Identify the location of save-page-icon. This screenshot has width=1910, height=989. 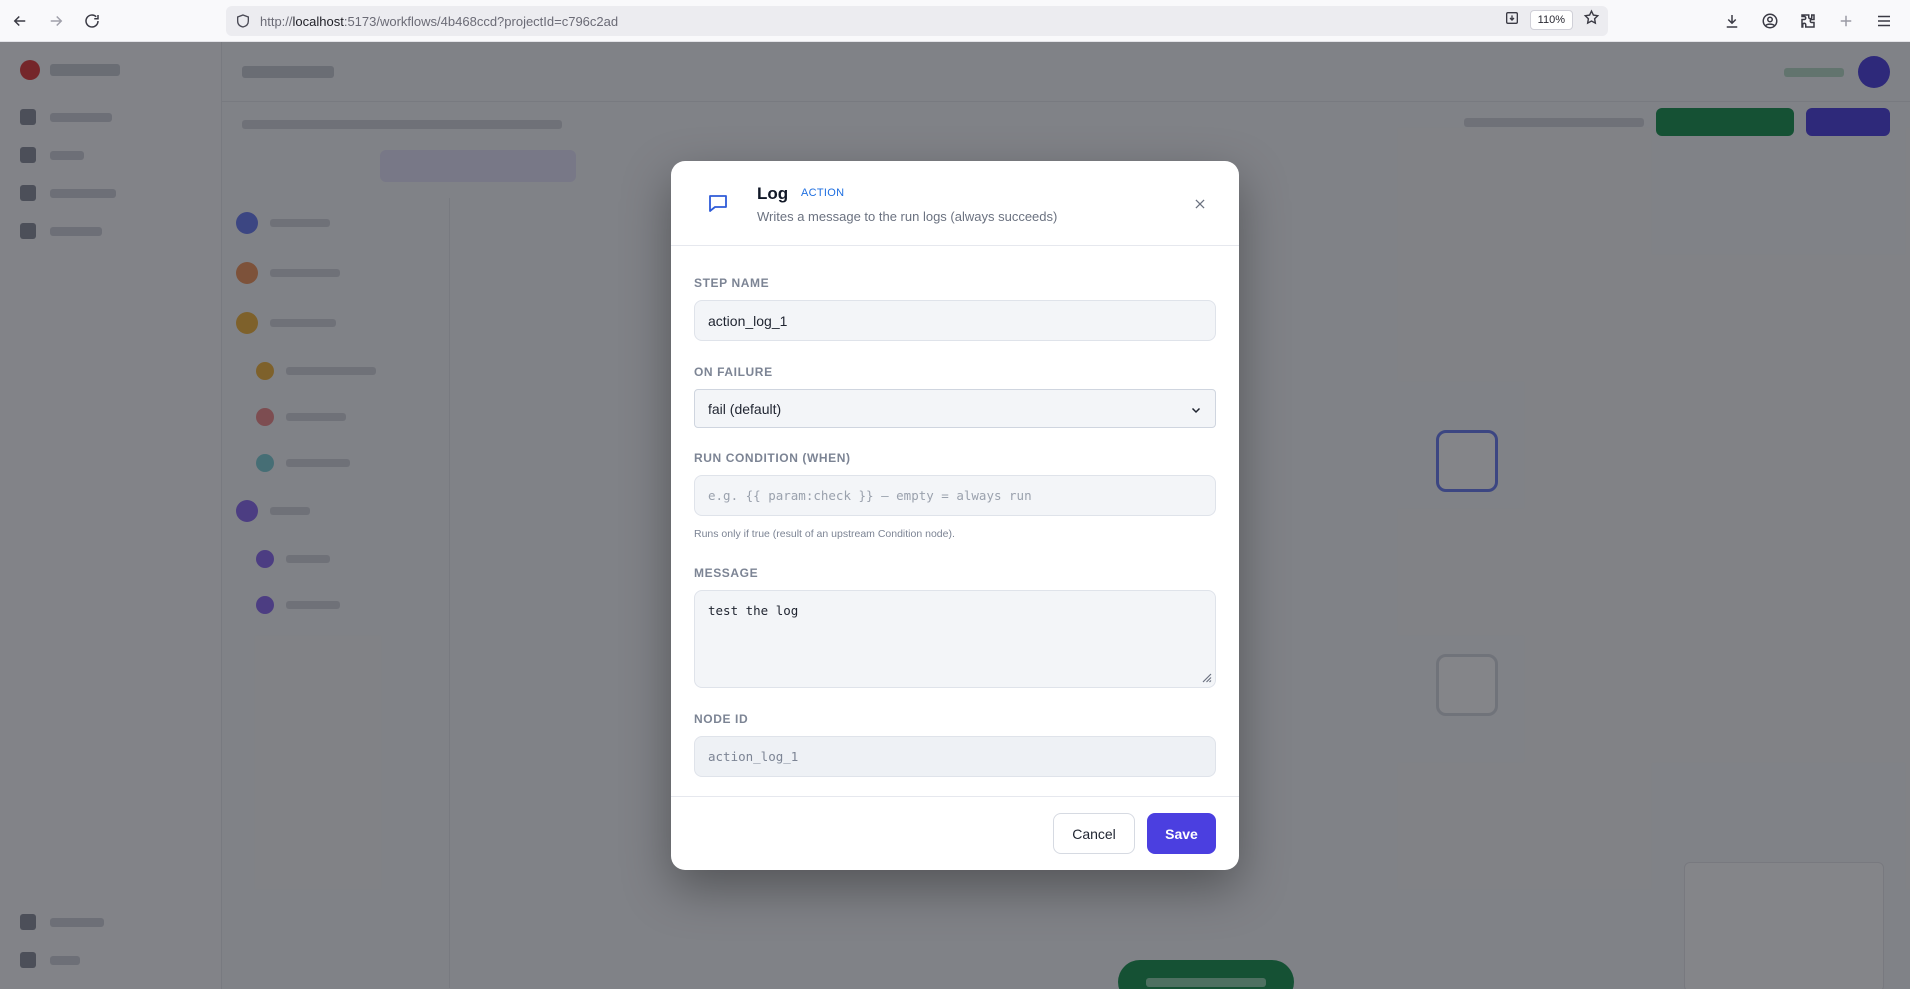
(1512, 20).